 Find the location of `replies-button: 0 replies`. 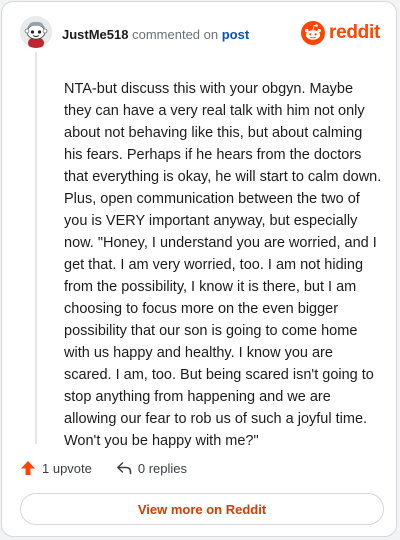

replies-button: 0 replies is located at coordinates (151, 468).